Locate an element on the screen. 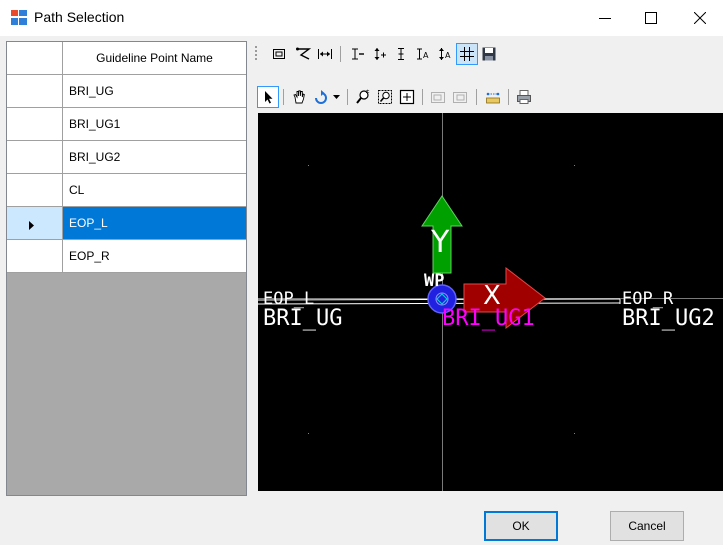  grid-cell: BRI_UG1 is located at coordinates (154, 124).